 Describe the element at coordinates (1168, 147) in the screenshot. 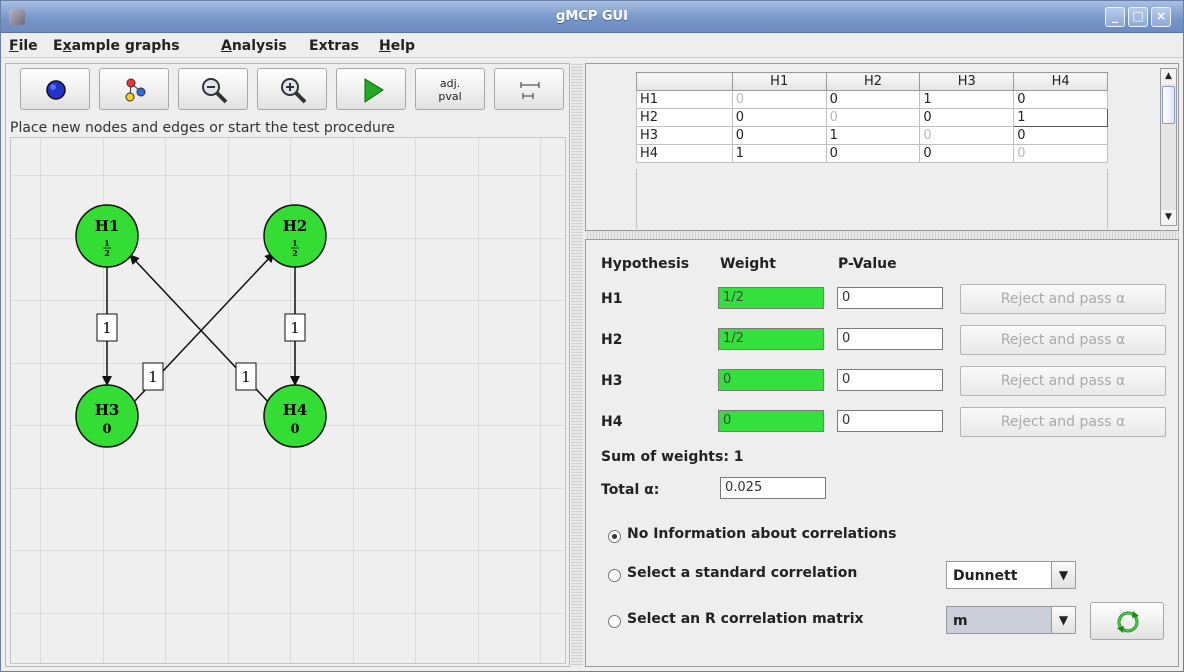

I see `matrix-scrollbar: ▲ ▼` at that location.